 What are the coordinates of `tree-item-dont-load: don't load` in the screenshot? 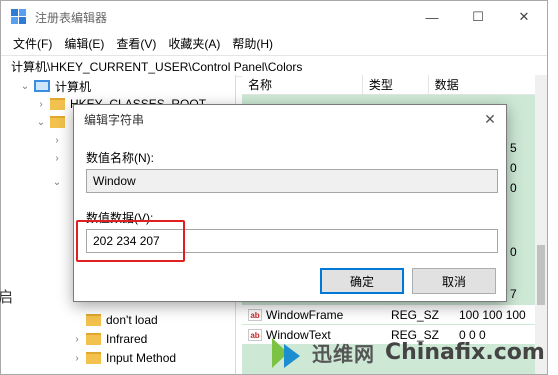 It's located at (120, 320).